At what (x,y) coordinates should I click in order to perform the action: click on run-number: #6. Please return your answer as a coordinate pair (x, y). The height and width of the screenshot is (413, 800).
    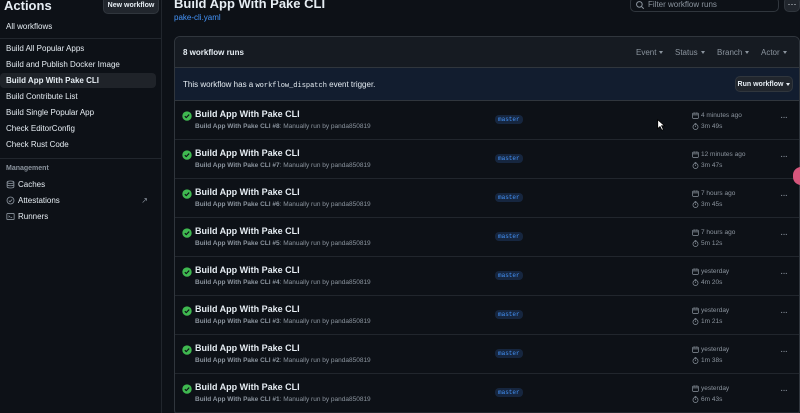
    Looking at the image, I should click on (276, 204).